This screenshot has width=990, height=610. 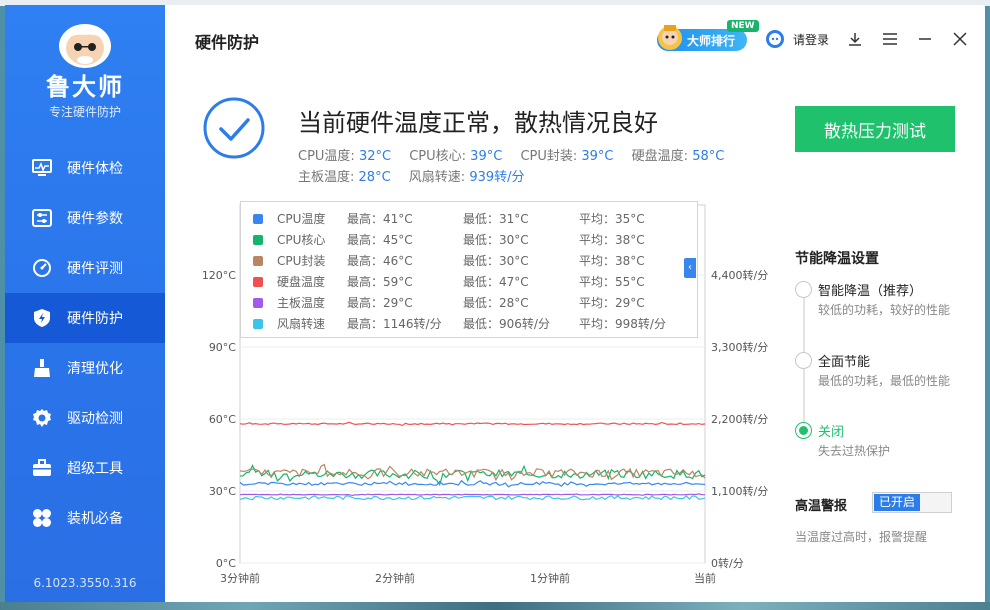 What do you see at coordinates (497, 177) in the screenshot?
I see `reading-value: 939转/分` at bounding box center [497, 177].